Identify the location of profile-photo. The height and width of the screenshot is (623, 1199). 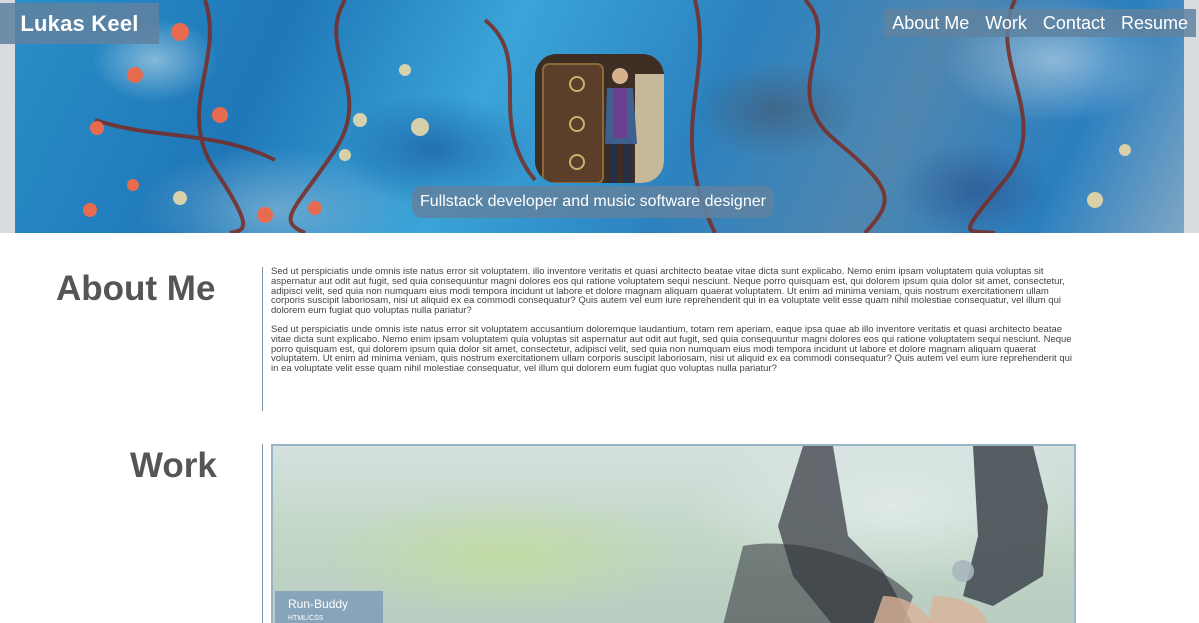
(599, 118).